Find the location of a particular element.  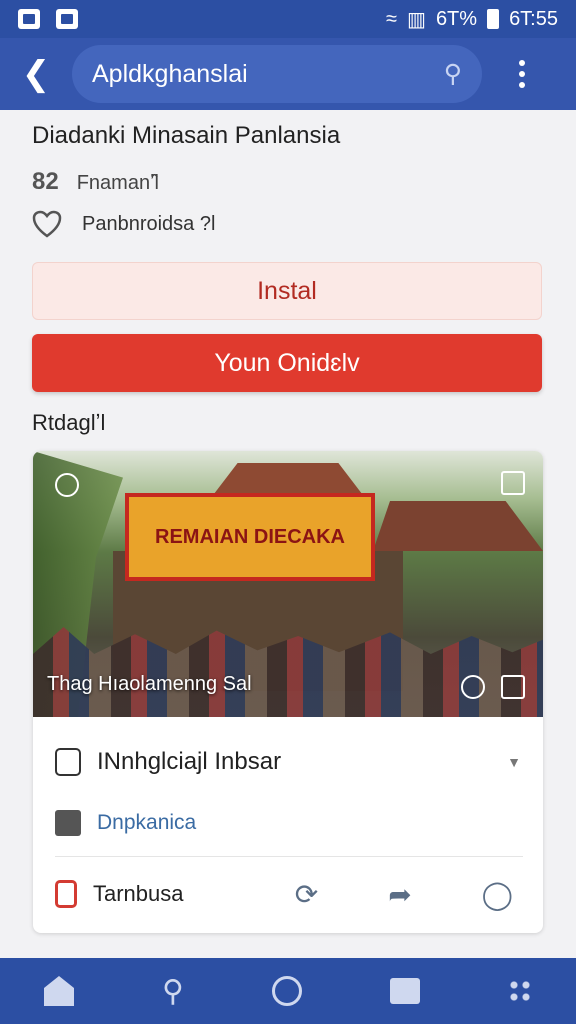

banner-text: REMAIAN DIECAKA is located at coordinates (250, 536).